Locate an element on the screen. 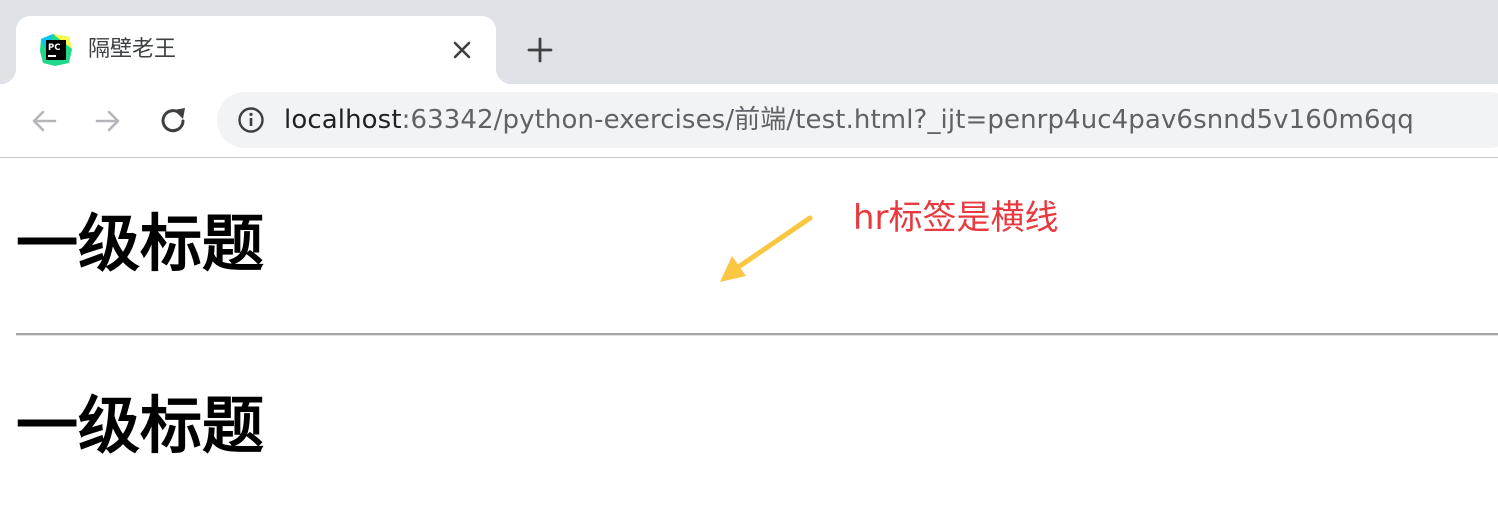 Image resolution: width=1498 pixels, height=526 pixels. heading-first: 一级标题 is located at coordinates (140, 243).